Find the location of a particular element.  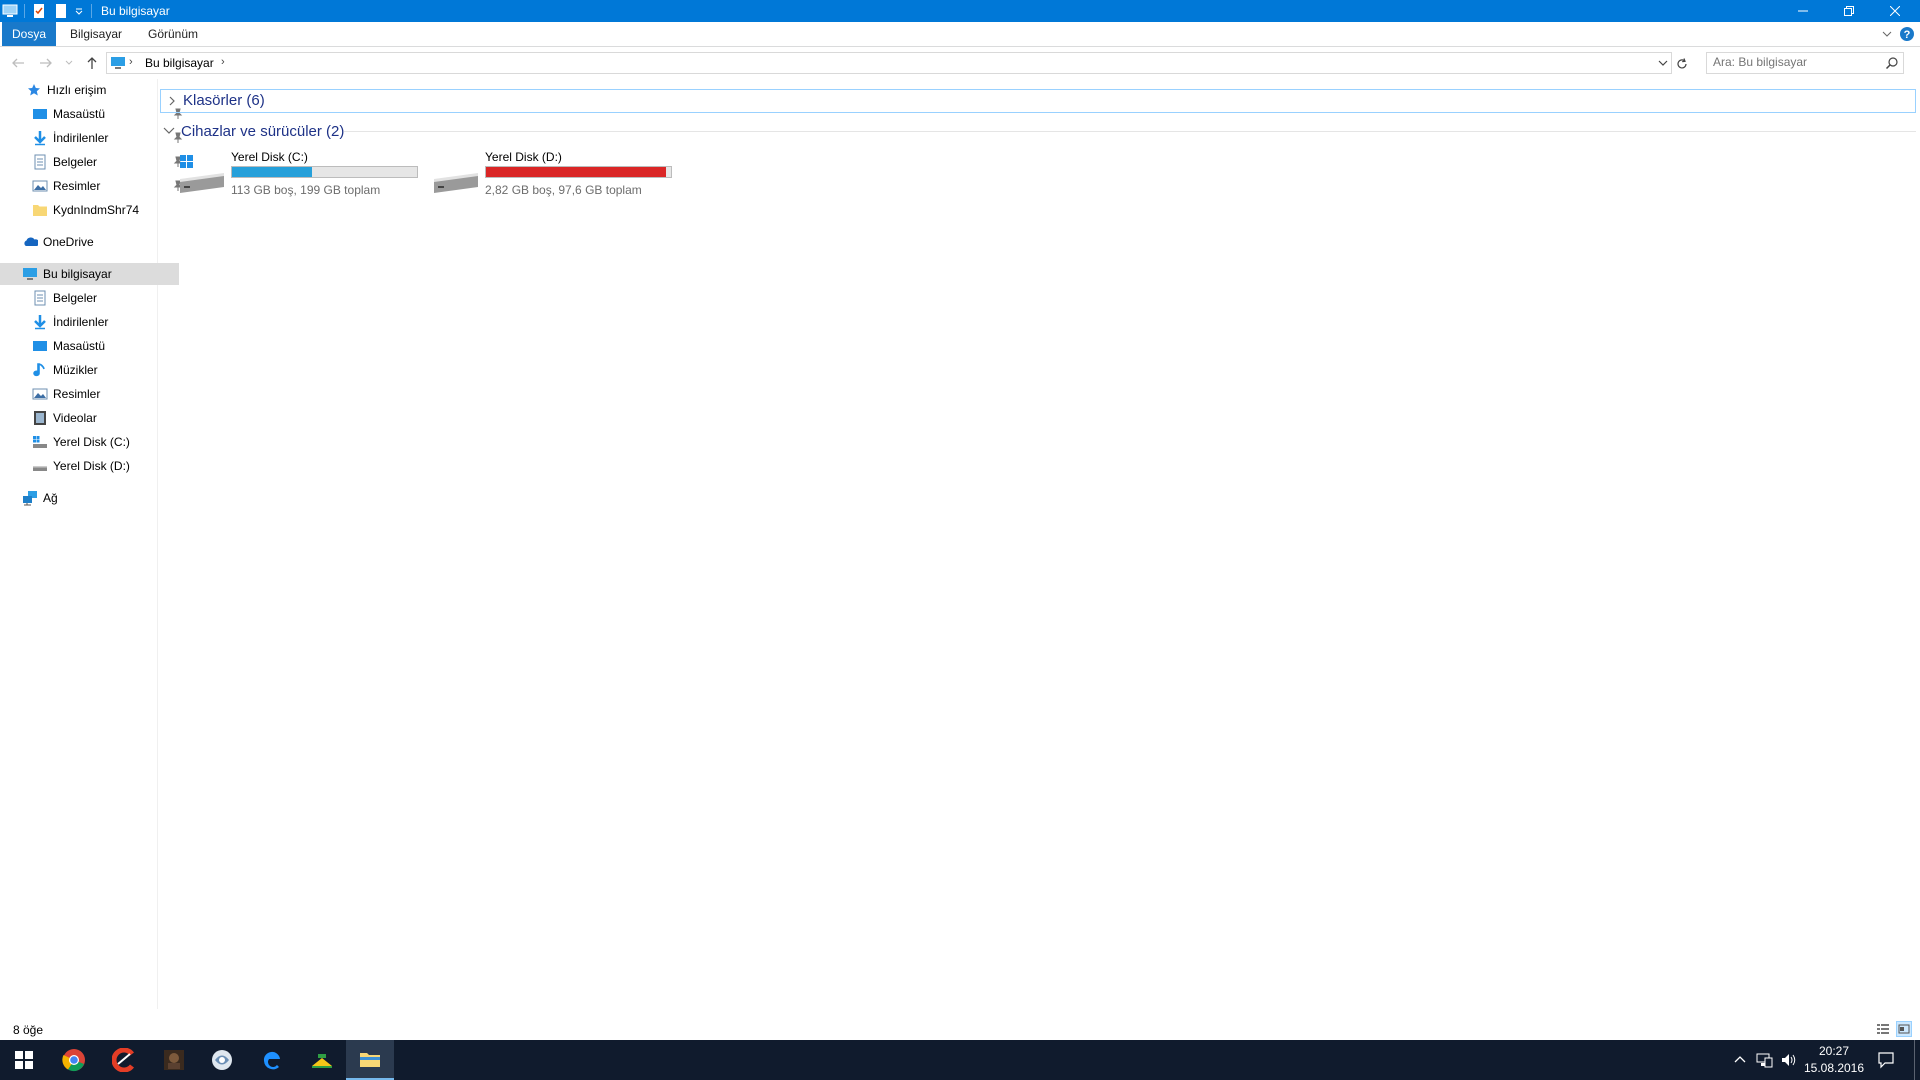

videos-icon is located at coordinates (40, 418).